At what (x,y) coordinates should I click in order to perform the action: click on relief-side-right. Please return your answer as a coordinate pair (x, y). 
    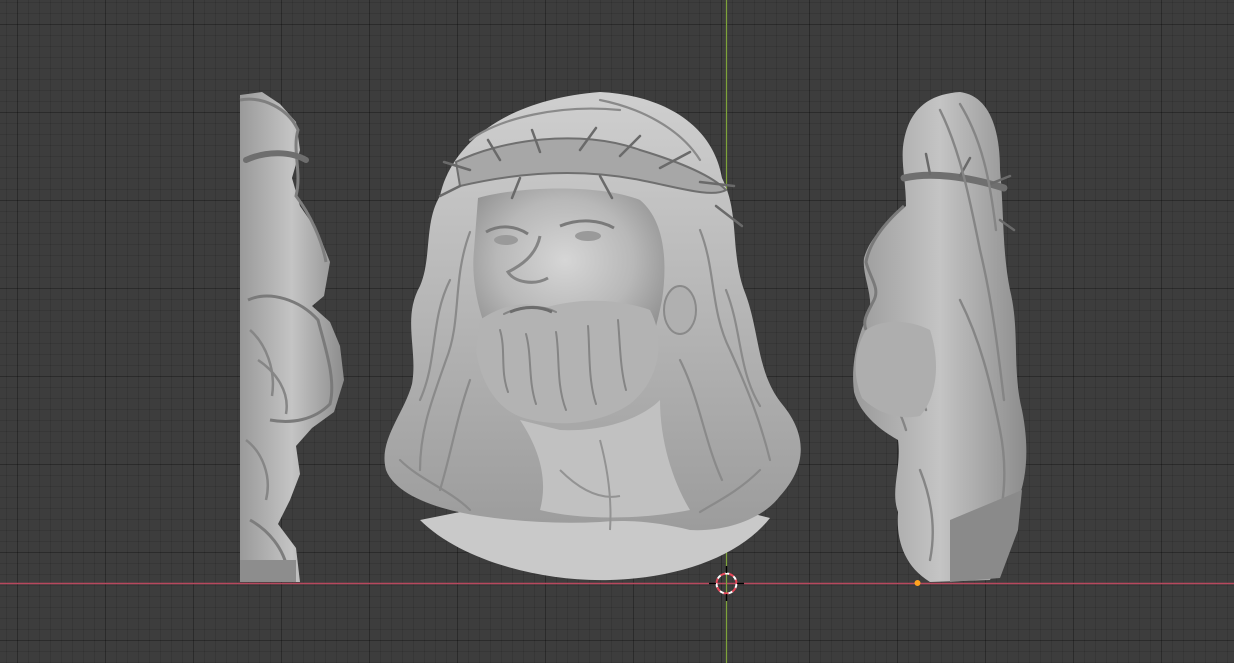
    Looking at the image, I should click on (940, 339).